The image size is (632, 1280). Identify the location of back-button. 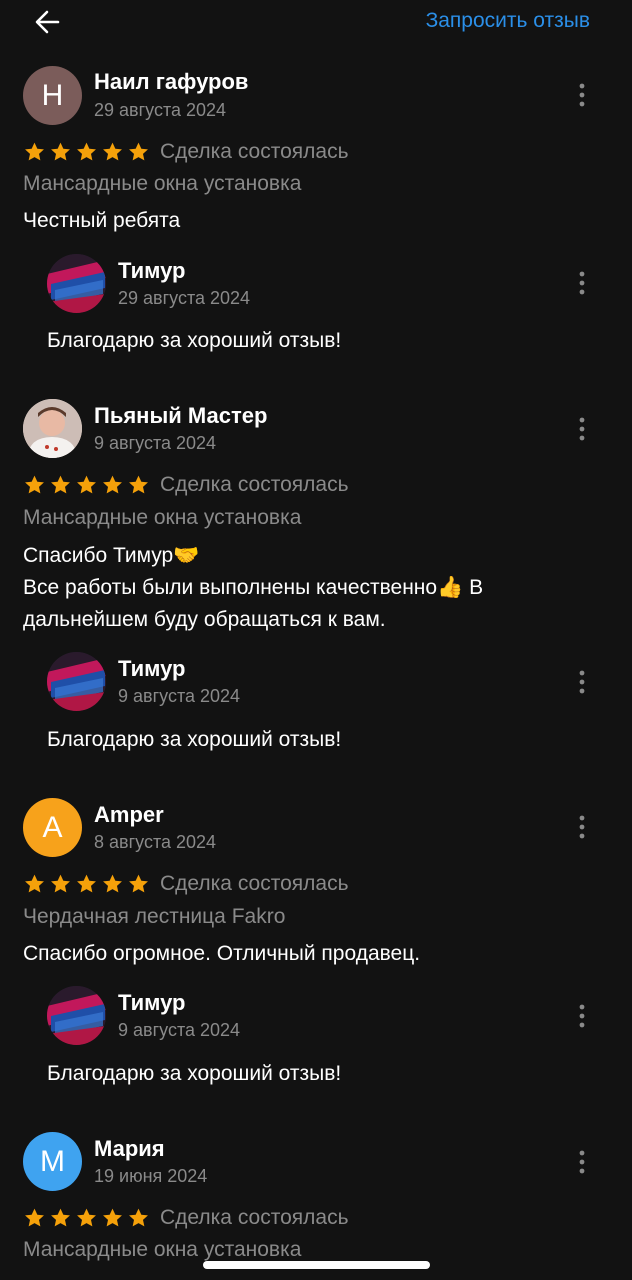
(47, 22).